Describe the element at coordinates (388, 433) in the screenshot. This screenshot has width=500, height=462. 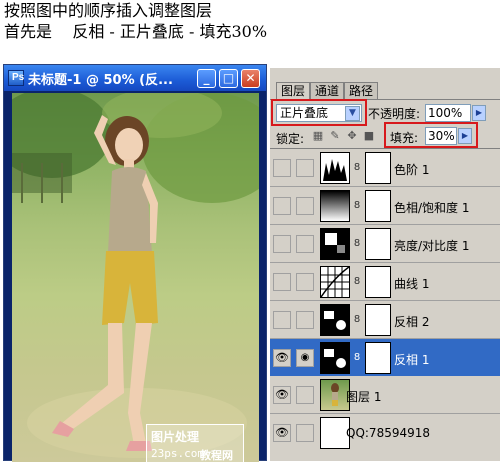
I see `layer-name: QQ:78594918` at that location.